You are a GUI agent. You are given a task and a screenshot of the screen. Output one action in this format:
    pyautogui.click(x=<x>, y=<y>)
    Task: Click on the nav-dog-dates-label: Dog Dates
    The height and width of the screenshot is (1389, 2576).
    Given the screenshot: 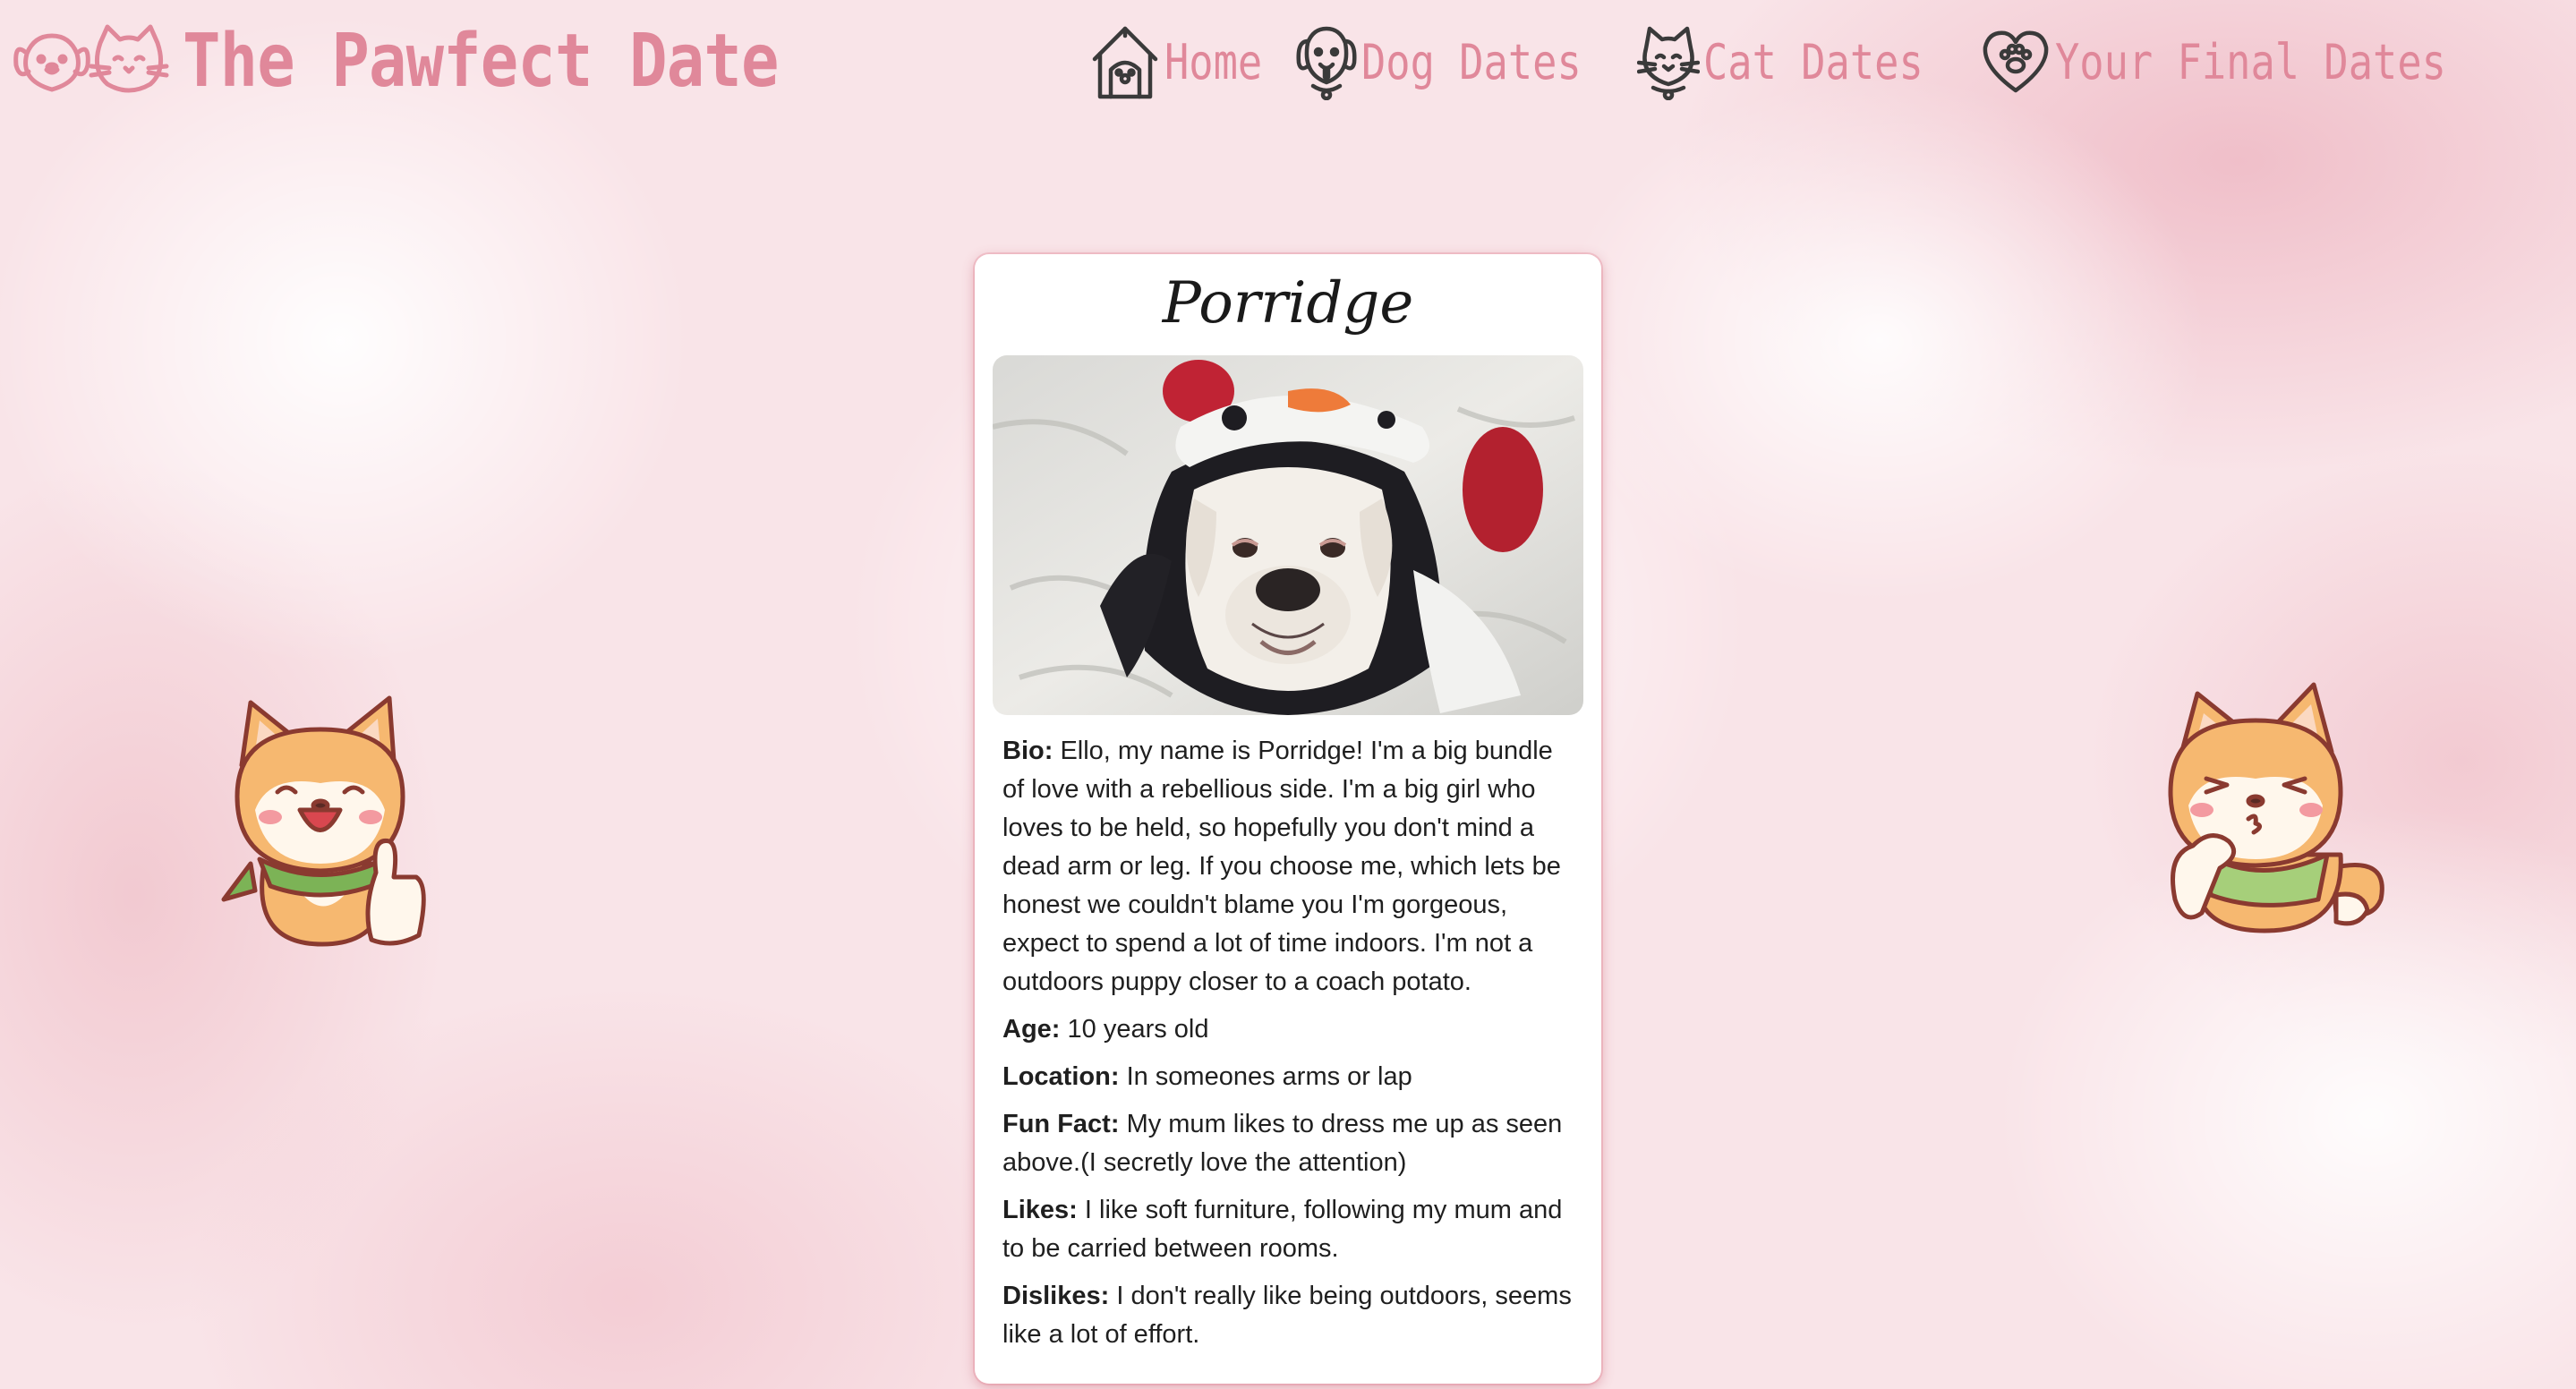 What is the action you would take?
    pyautogui.click(x=1471, y=62)
    